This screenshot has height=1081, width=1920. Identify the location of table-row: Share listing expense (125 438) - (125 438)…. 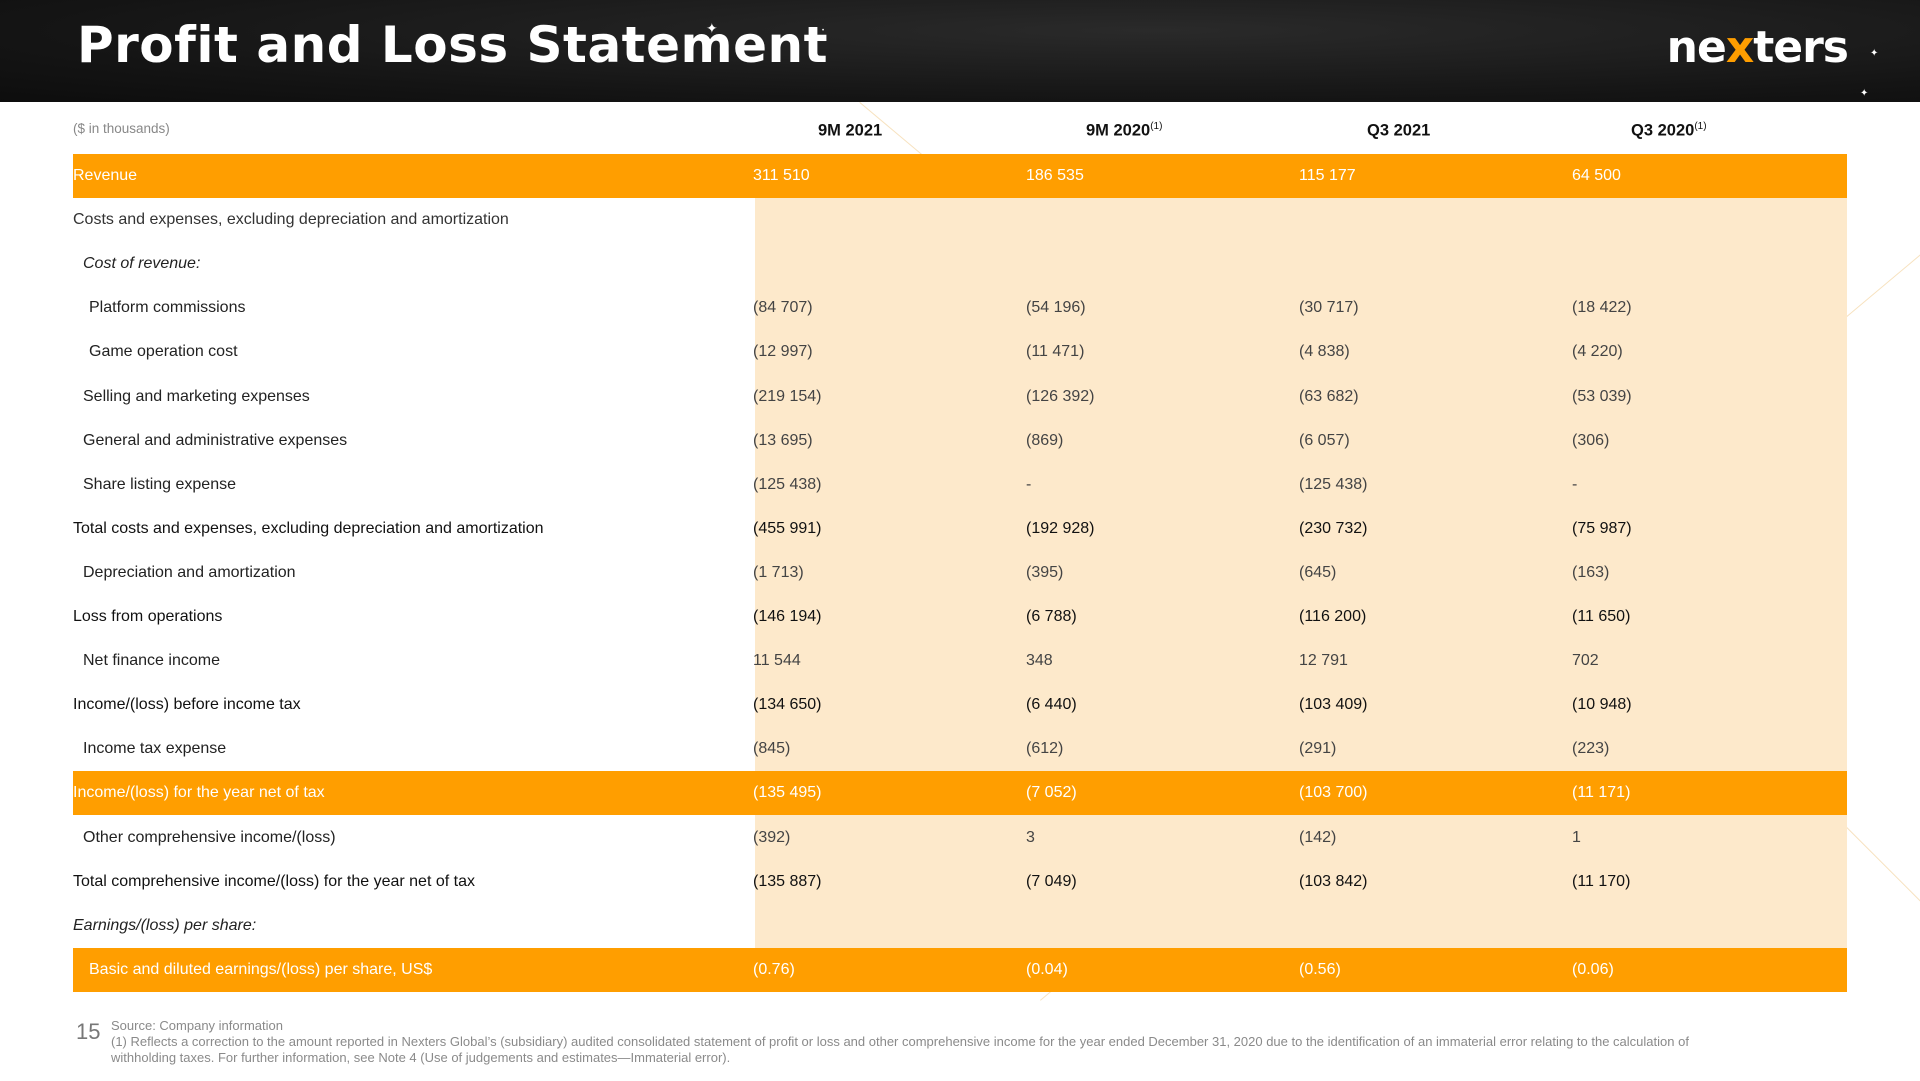
(960, 485).